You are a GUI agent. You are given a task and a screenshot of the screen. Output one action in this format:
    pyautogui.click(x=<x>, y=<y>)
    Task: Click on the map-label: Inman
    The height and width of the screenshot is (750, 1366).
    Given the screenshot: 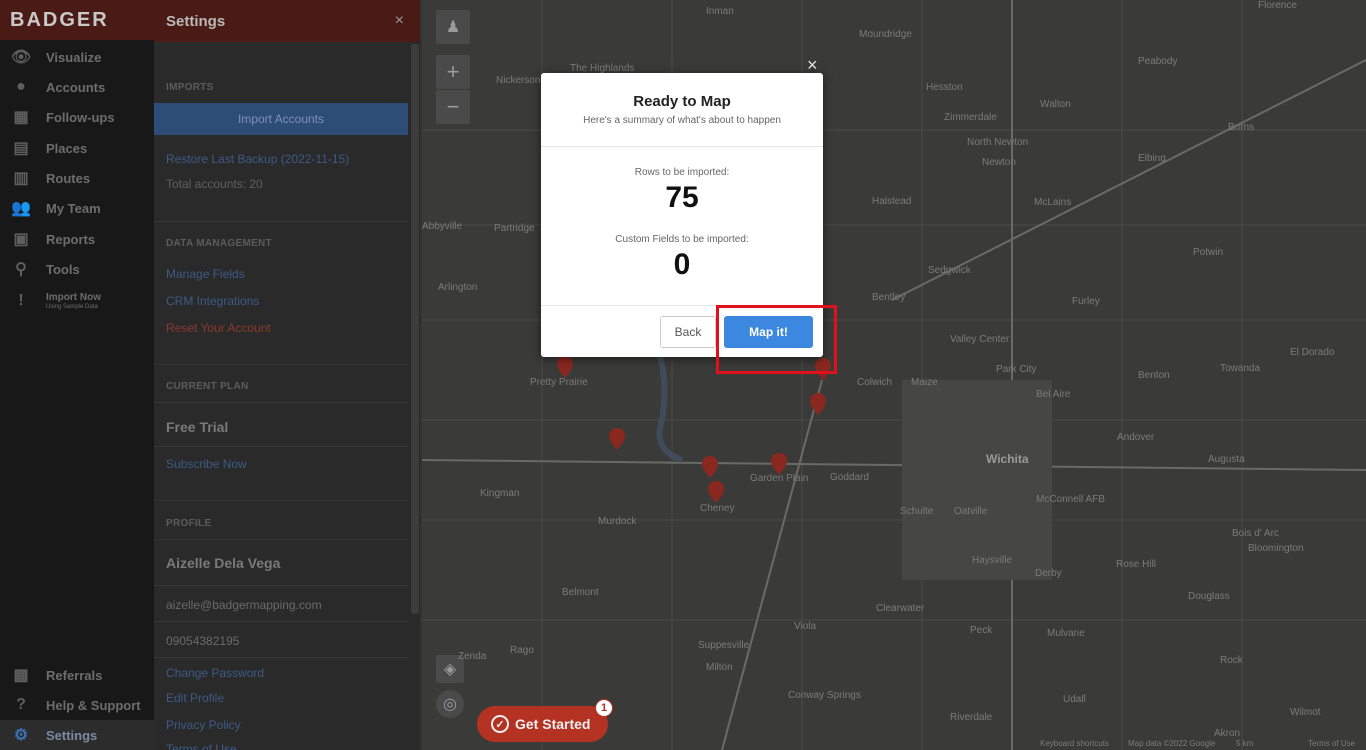 What is the action you would take?
    pyautogui.click(x=720, y=11)
    